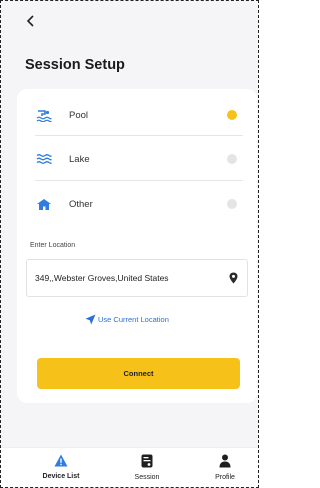 The height and width of the screenshot is (488, 320). I want to click on option-other: Other, so click(139, 204).